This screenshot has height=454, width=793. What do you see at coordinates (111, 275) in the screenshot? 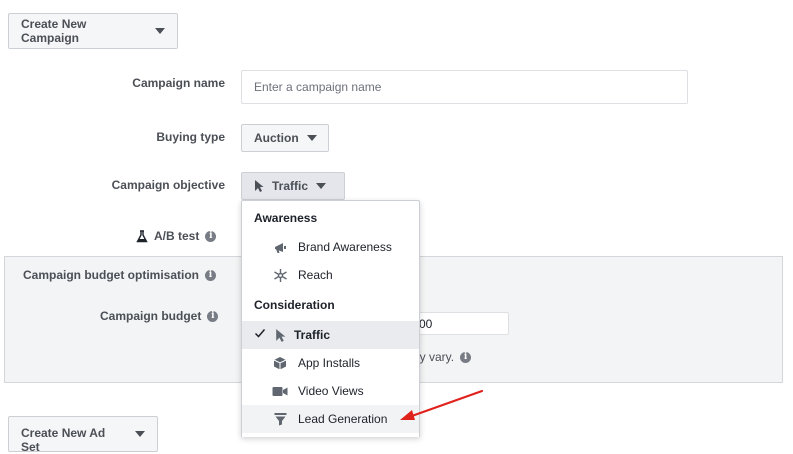
I see `budget-optimisation-label: Campaign budget optimisation` at bounding box center [111, 275].